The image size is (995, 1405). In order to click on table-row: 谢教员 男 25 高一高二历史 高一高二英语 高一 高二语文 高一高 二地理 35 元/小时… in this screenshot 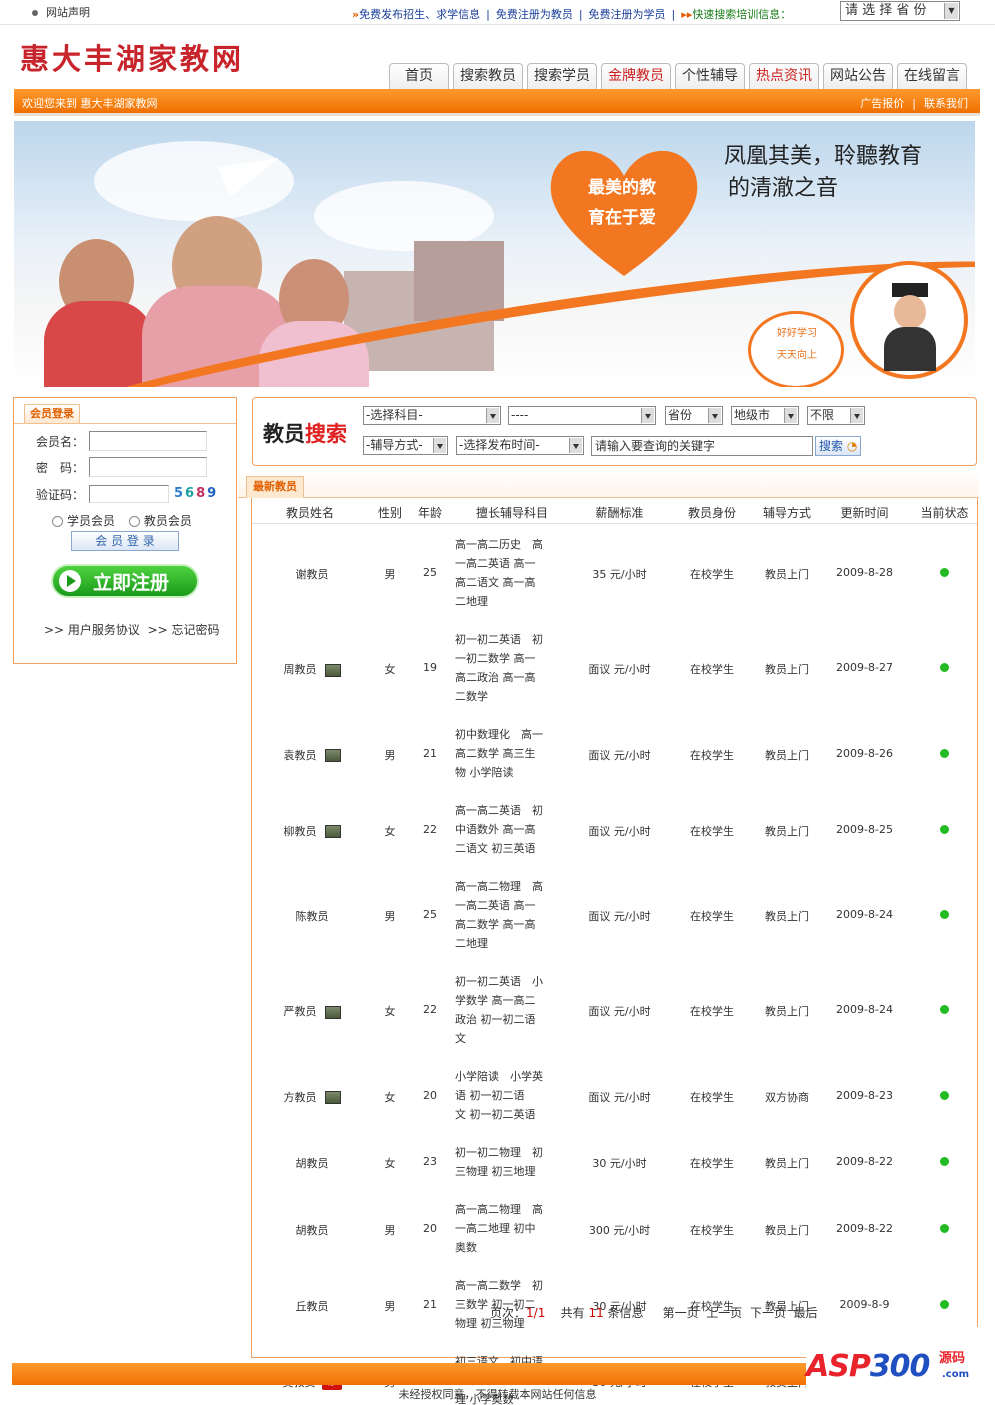, I will do `click(614, 573)`.